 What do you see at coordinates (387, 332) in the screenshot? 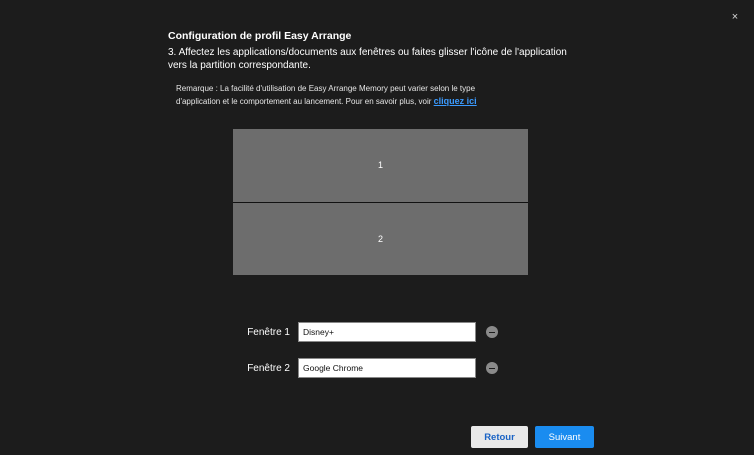
I see `window-1-input` at bounding box center [387, 332].